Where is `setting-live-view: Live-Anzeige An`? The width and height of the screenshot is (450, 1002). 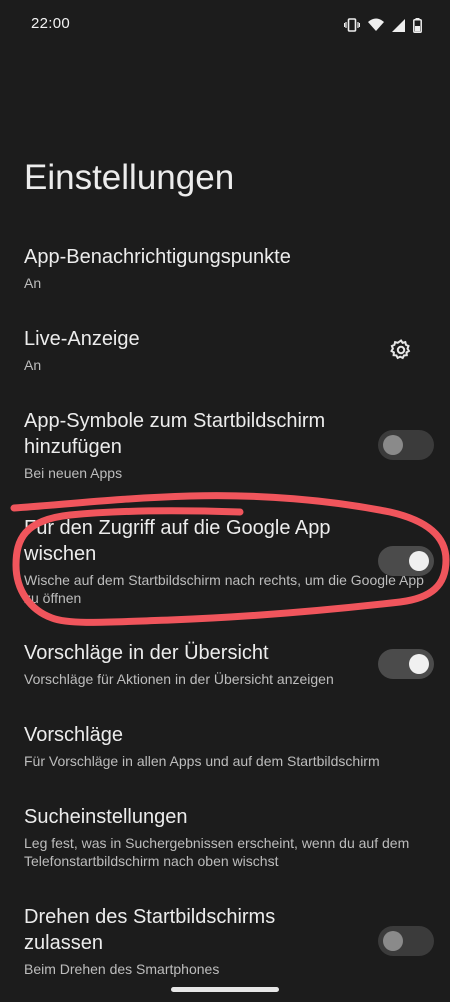 setting-live-view: Live-Anzeige An is located at coordinates (237, 350).